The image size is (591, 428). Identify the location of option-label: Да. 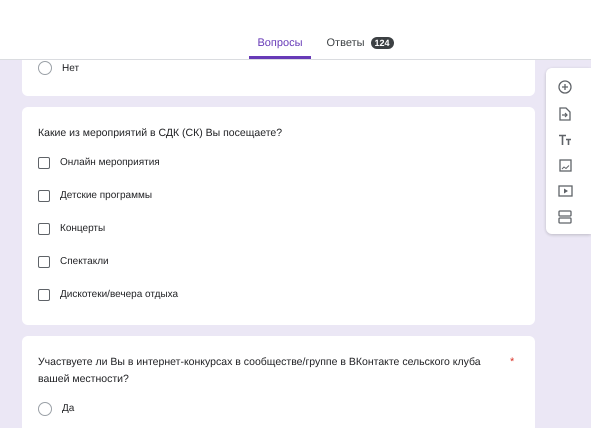
(68, 408).